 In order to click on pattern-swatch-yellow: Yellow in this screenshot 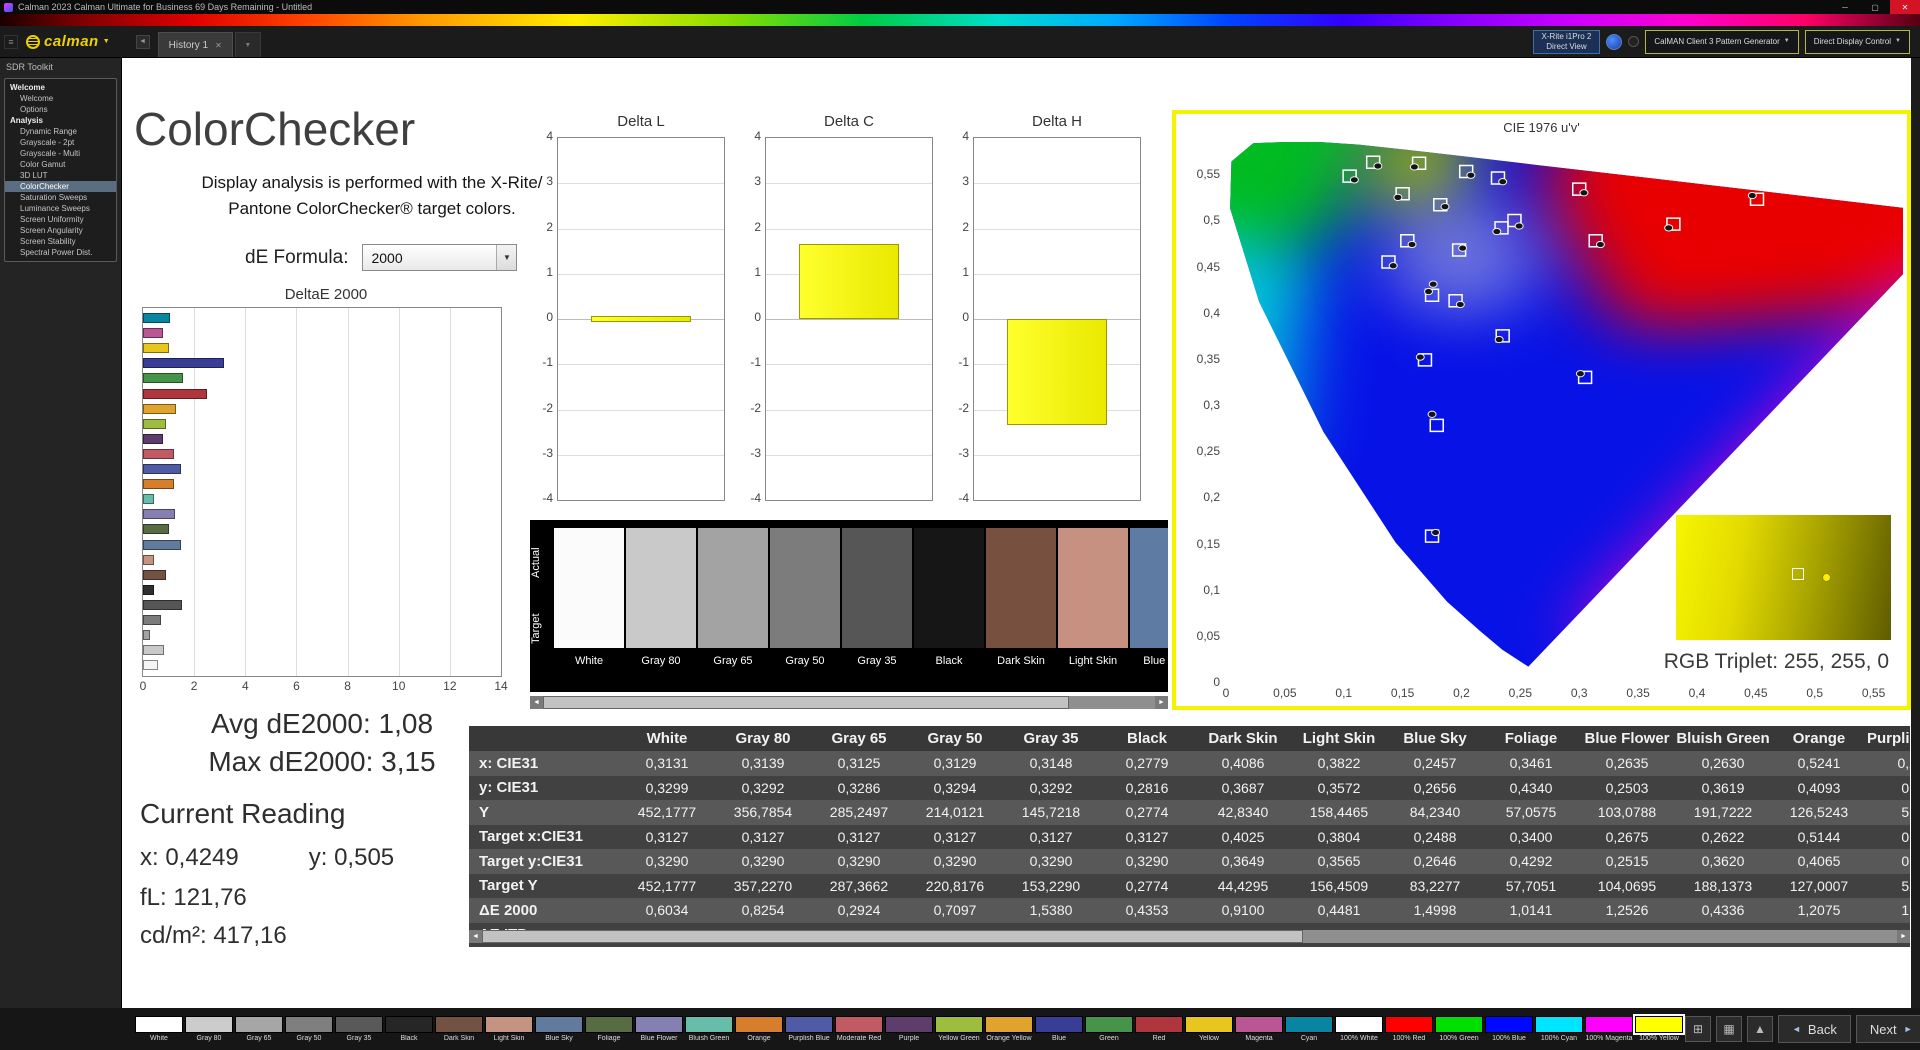, I will do `click(1209, 1029)`.